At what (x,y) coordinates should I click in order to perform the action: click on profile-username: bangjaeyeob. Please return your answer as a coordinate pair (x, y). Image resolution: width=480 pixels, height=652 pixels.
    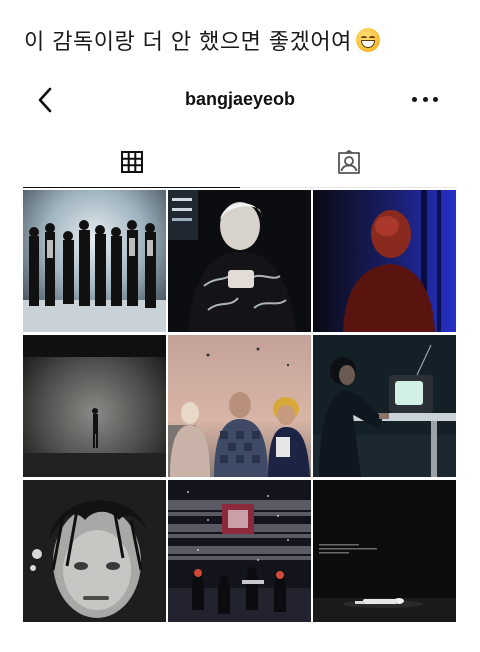
    Looking at the image, I should click on (240, 99).